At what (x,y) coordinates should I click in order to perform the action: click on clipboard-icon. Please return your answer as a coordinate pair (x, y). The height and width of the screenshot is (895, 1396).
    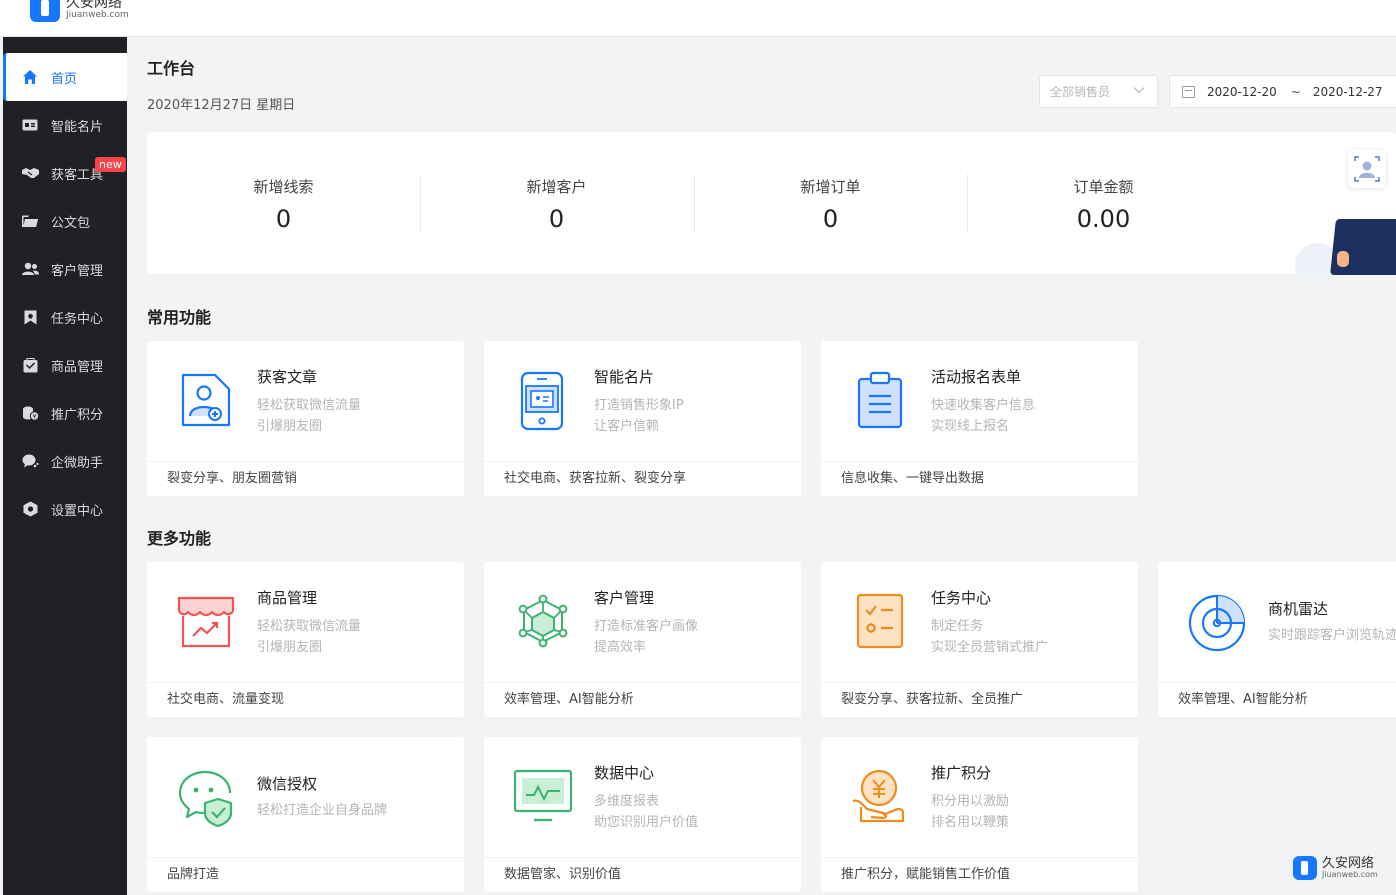
    Looking at the image, I should click on (880, 400).